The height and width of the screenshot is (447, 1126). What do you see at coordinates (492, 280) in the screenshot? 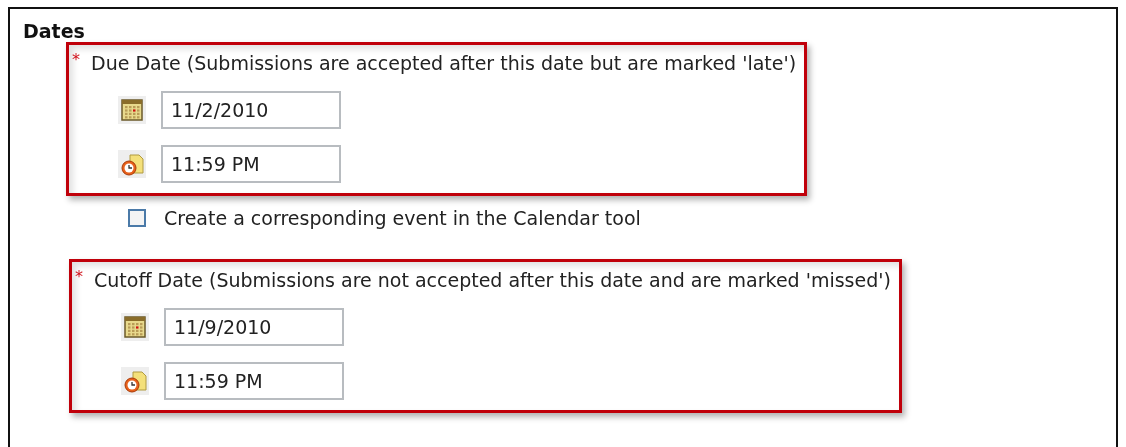
I see `field-label: Cutoff Date (Submissions are not accepted after this date and are marked 'missed')` at bounding box center [492, 280].